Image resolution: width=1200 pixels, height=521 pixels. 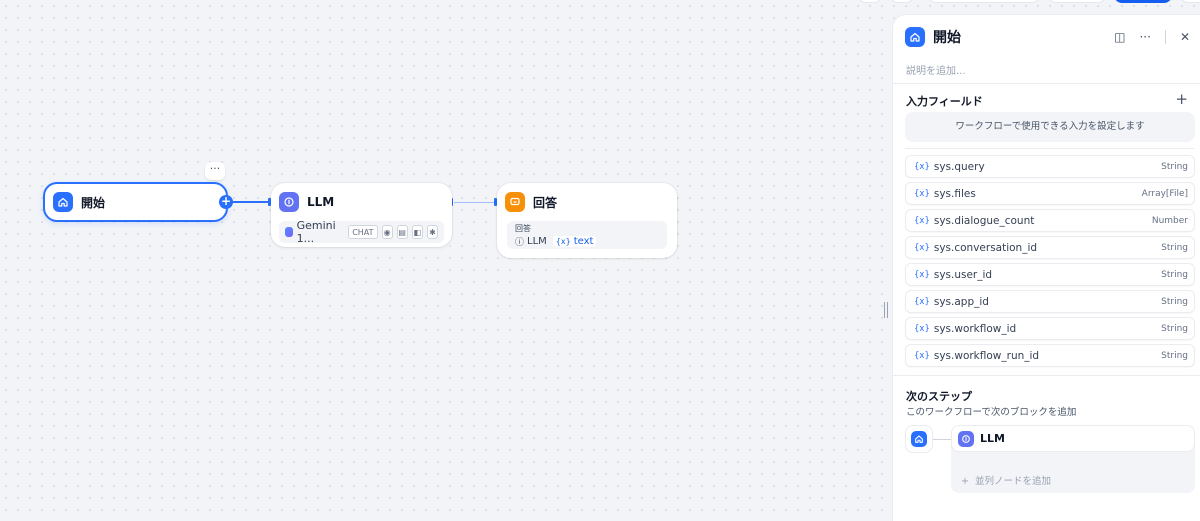 What do you see at coordinates (1165, 37) in the screenshot?
I see `vertical-divider` at bounding box center [1165, 37].